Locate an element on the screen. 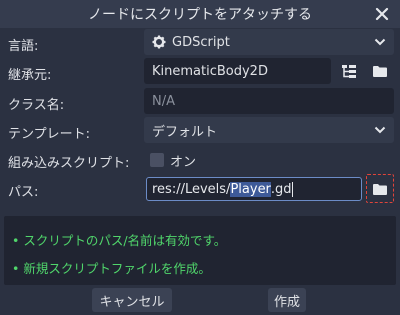 Image resolution: width=400 pixels, height=315 pixels. class-tree-icon is located at coordinates (349, 71).